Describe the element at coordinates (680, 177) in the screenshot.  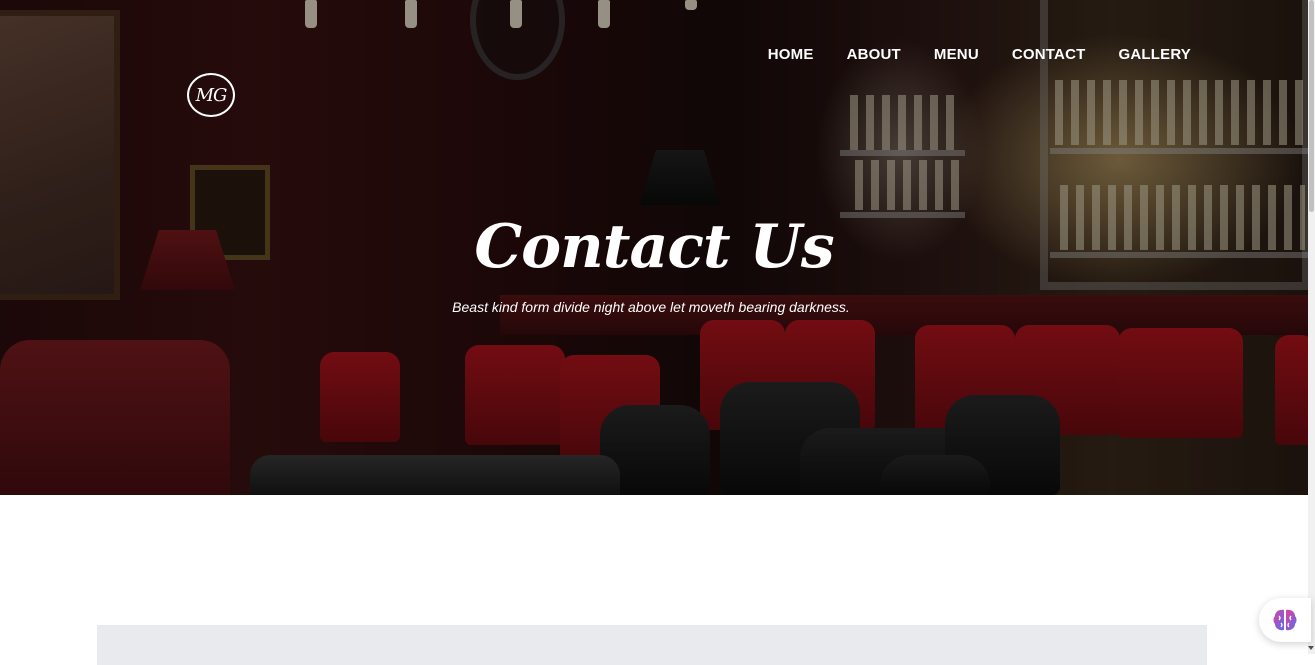
I see `black-lamp` at that location.